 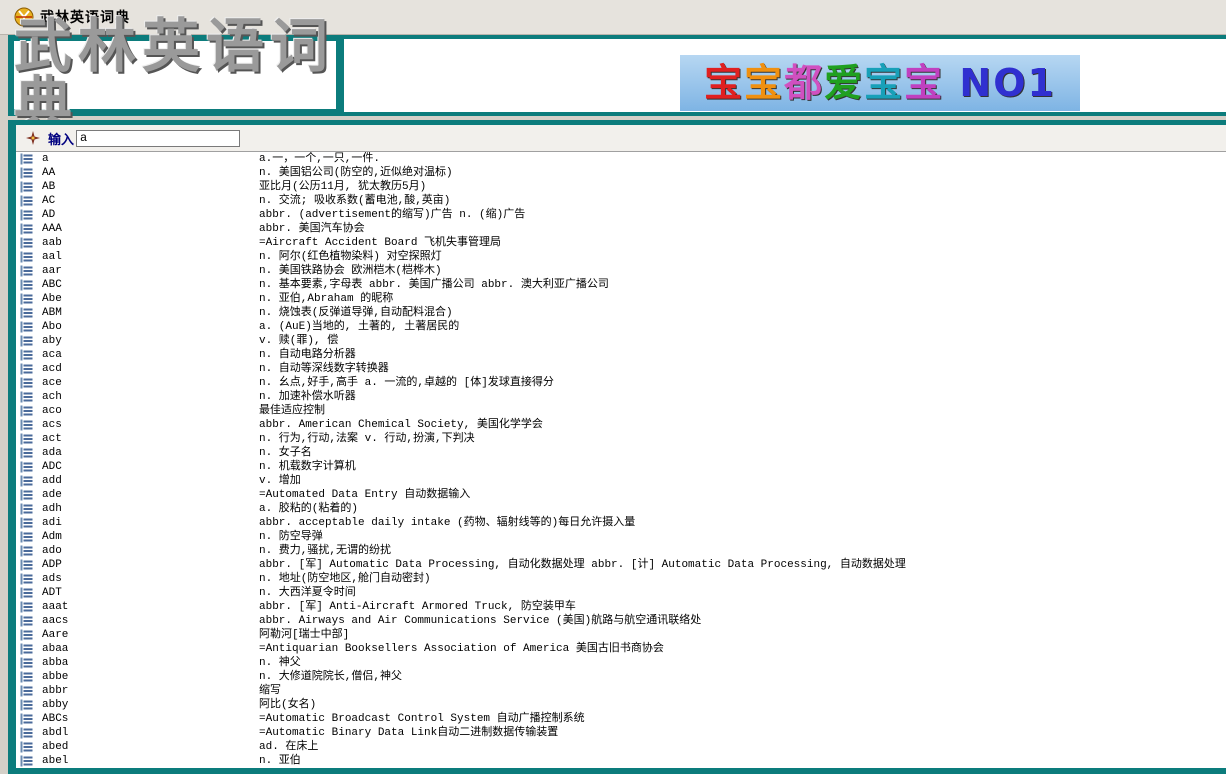 What do you see at coordinates (621, 229) in the screenshot?
I see `list-item: AAA abbr. 美国汽车协会` at bounding box center [621, 229].